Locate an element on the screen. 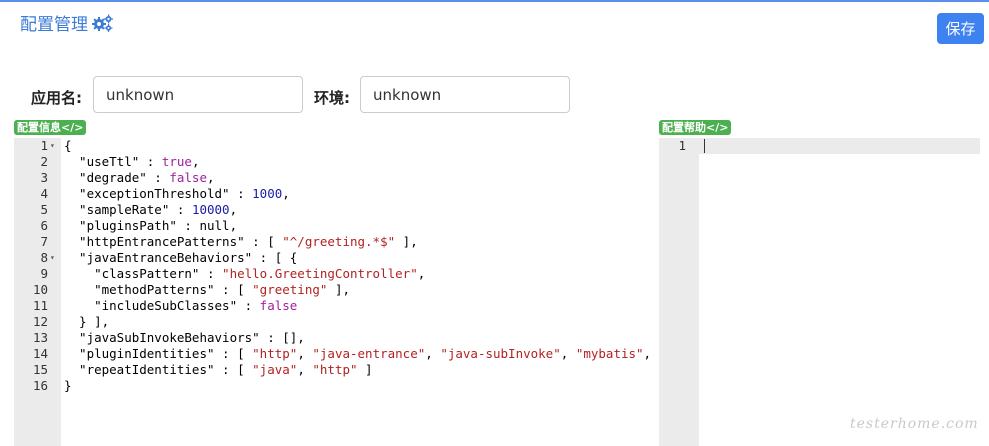 This screenshot has width=989, height=446. code-text: "exceptionThreshold" : 1000, is located at coordinates (177, 193).